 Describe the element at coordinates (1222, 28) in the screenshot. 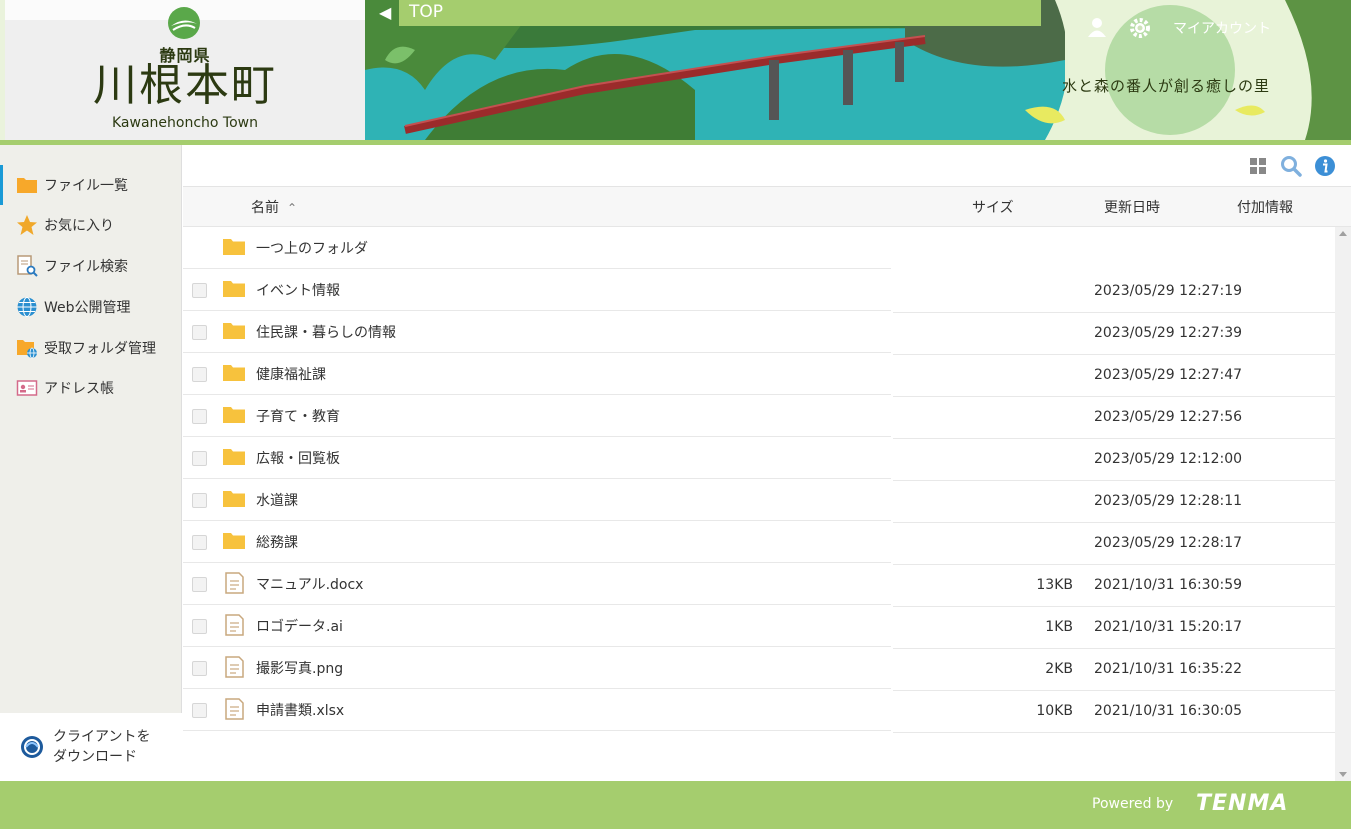

I see `my-account-link: マイアカウント` at that location.